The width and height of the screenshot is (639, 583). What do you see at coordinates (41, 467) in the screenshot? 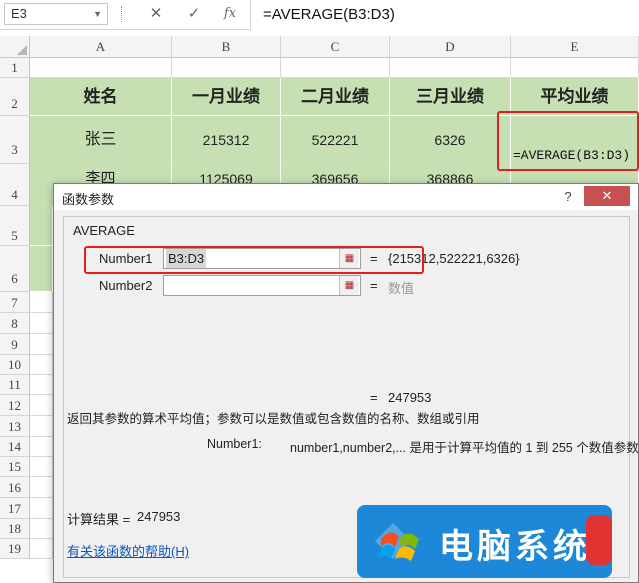
I see `cell-a15` at bounding box center [41, 467].